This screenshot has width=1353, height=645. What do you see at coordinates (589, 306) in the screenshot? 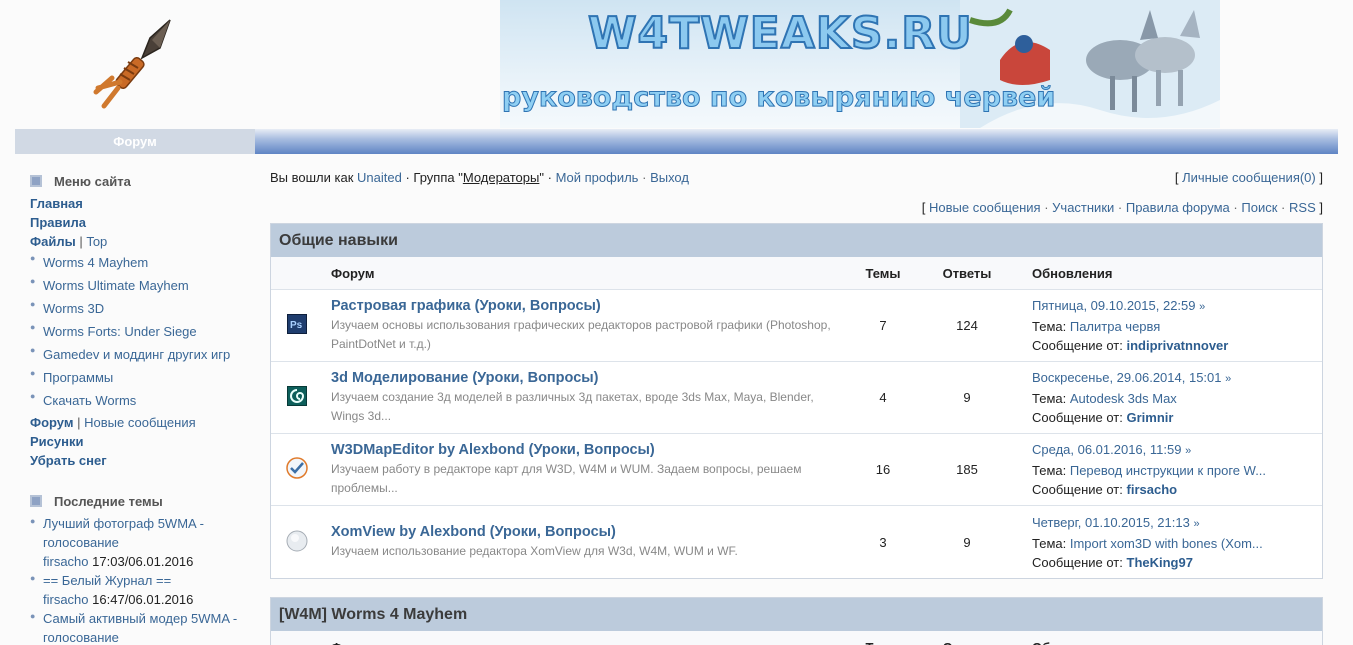
I see `forum-name-link: Растровая графика (Уроки, Вопросы)` at bounding box center [589, 306].